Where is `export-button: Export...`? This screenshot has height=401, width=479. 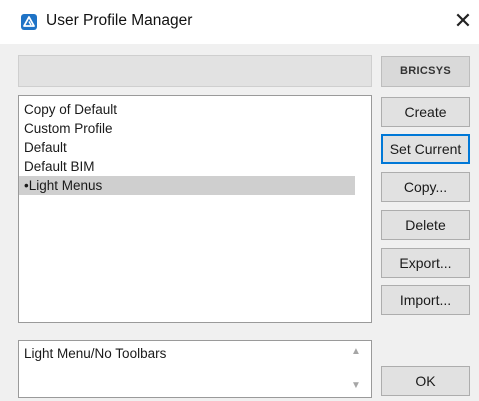
export-button: Export... is located at coordinates (425, 263).